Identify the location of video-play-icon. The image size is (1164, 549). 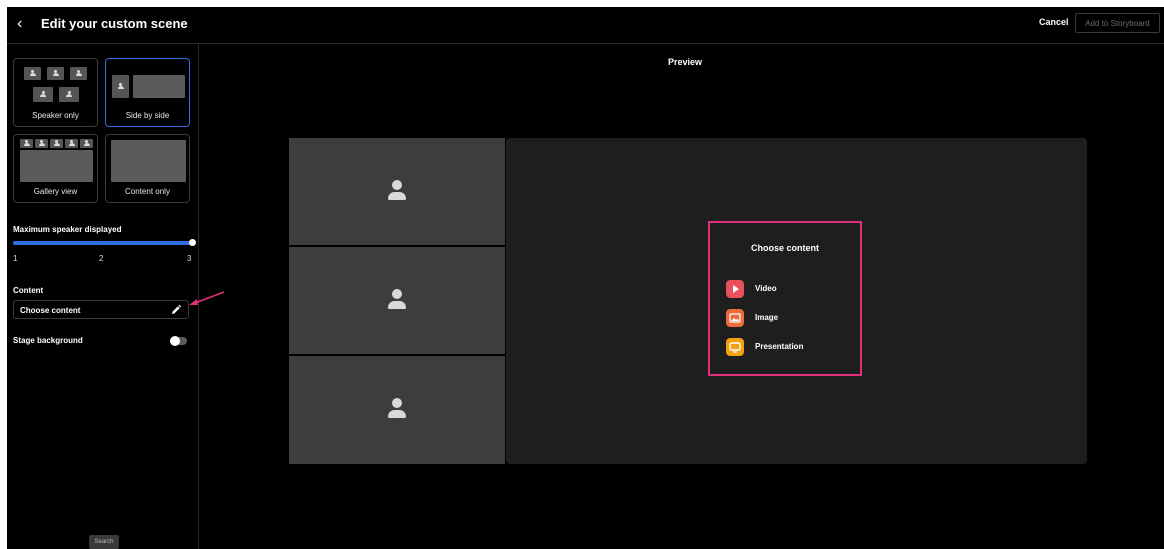
(735, 289).